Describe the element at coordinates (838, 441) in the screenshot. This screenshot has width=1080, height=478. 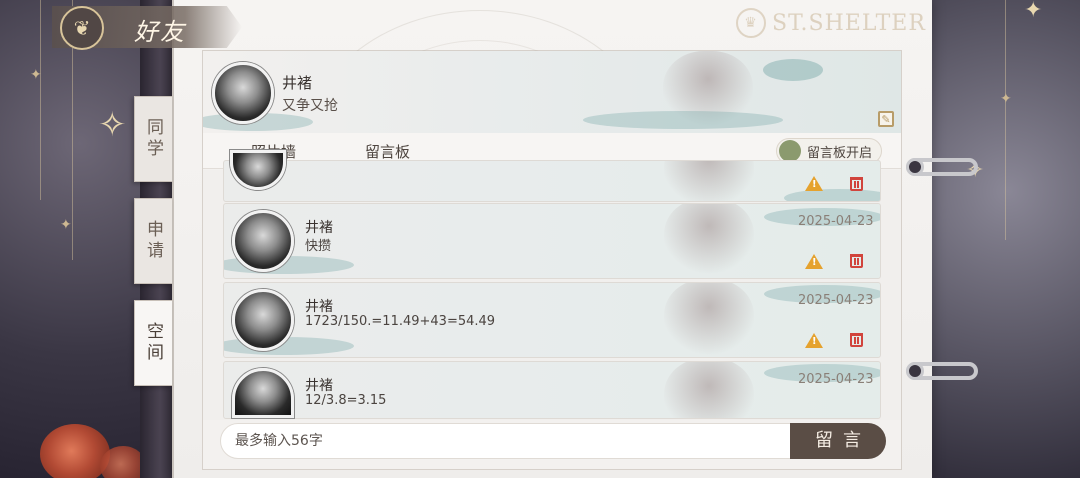
I see `send-message-button: 留言` at that location.